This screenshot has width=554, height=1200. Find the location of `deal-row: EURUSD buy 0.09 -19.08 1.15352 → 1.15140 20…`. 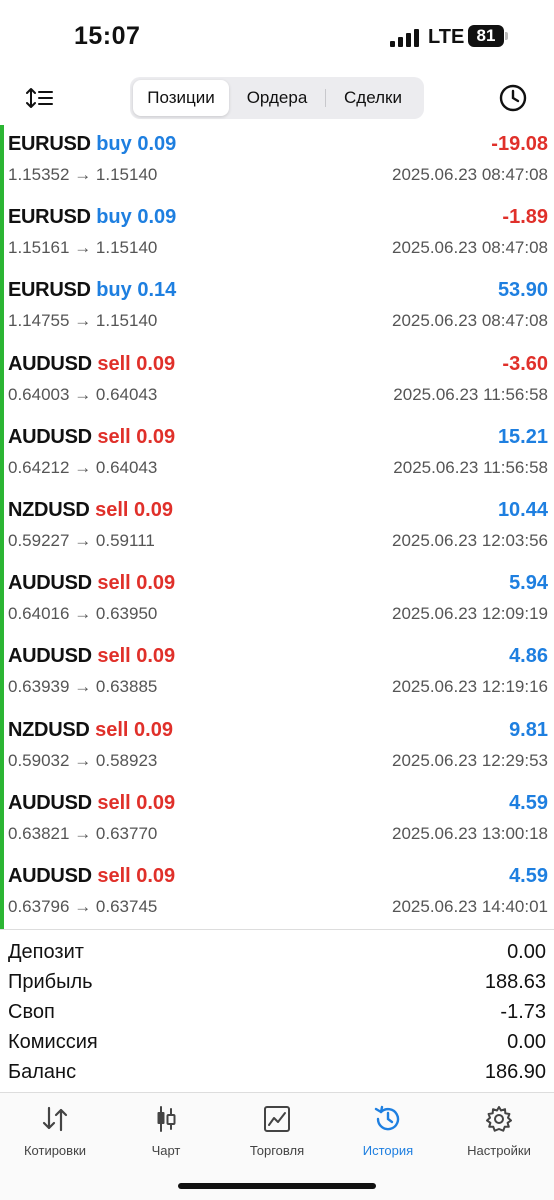

deal-row: EURUSD buy 0.09 -19.08 1.15352 → 1.15140 20… is located at coordinates (278, 161).